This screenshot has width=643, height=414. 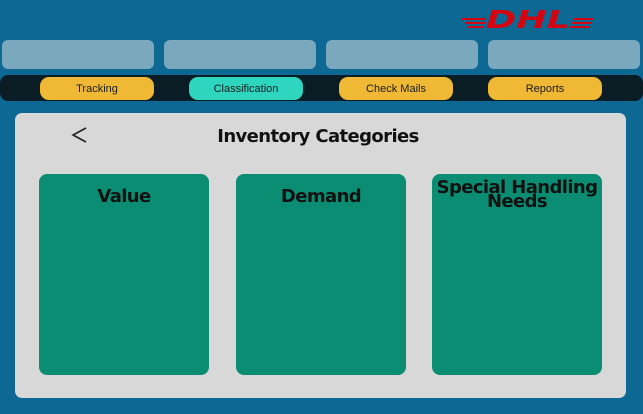 I want to click on dhl-logo: DHL, so click(x=528, y=18).